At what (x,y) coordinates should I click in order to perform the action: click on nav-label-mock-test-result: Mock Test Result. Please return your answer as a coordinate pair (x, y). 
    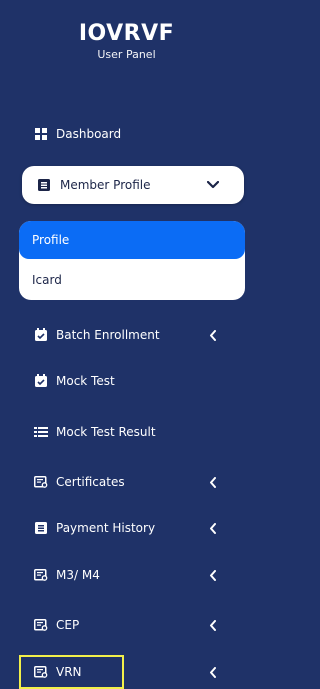
    Looking at the image, I should click on (106, 432).